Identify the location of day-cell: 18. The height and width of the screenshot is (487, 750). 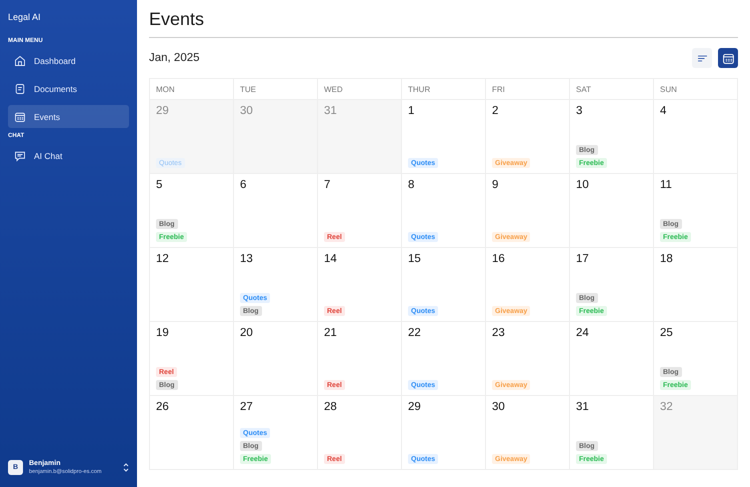
(696, 285).